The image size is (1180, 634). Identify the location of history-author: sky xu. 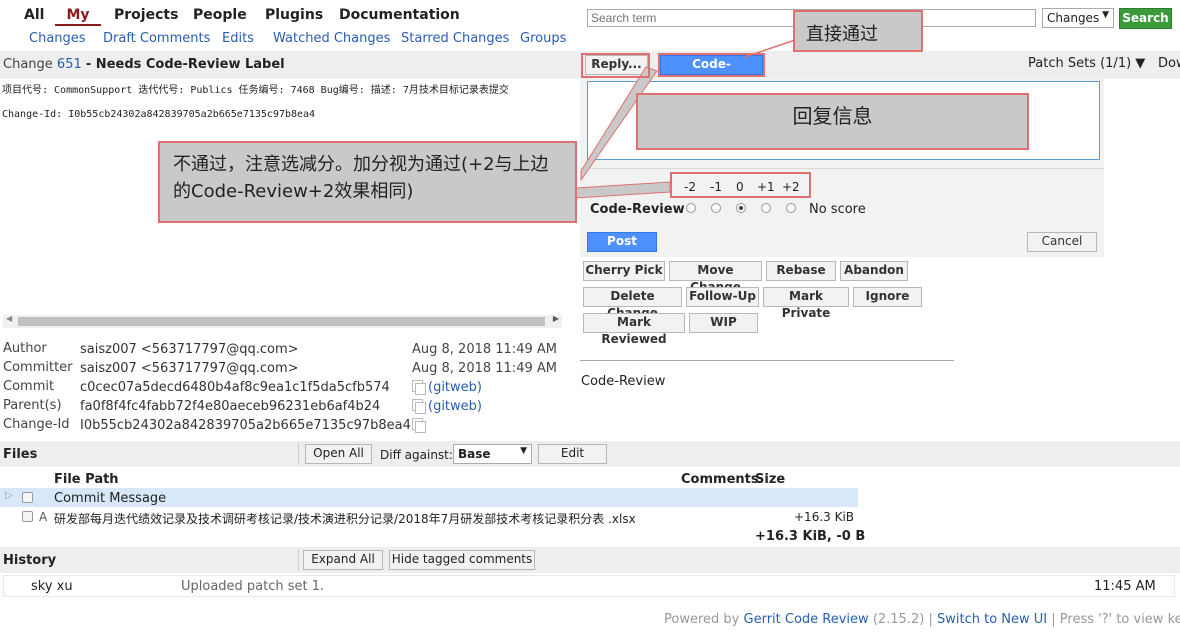
(52, 586).